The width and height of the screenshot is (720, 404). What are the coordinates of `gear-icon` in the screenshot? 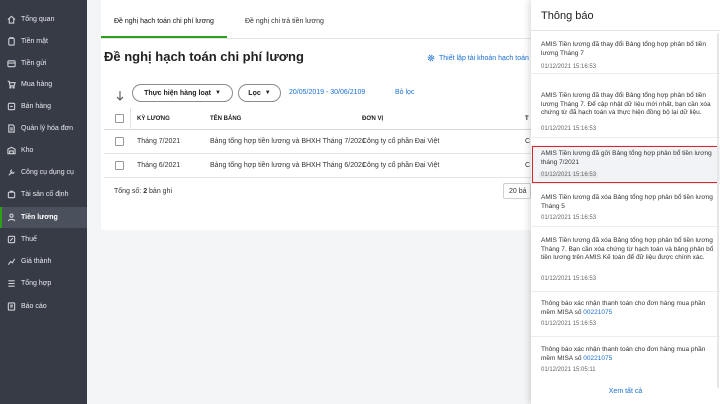 It's located at (431, 58).